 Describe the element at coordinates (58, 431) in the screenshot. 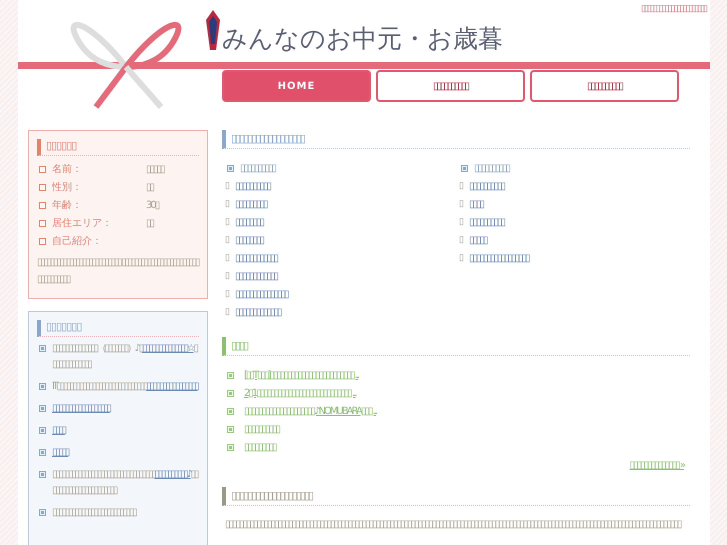

I see `list-link: ▯▯▯▯` at that location.